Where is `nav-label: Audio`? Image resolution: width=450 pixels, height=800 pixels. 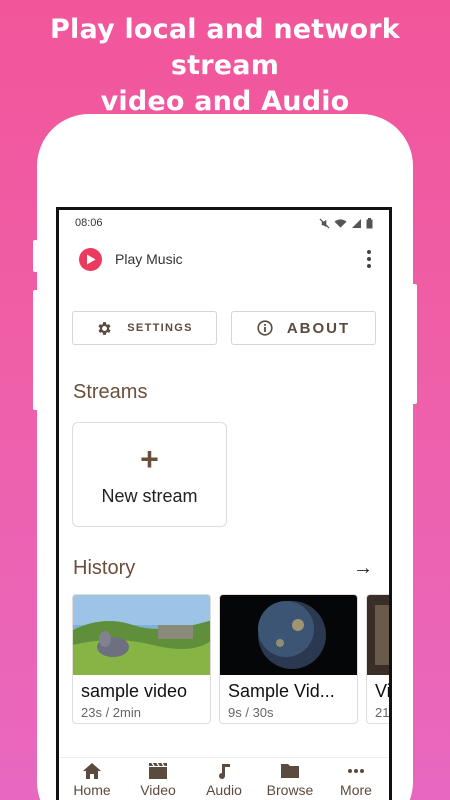
nav-label: Audio is located at coordinates (224, 790).